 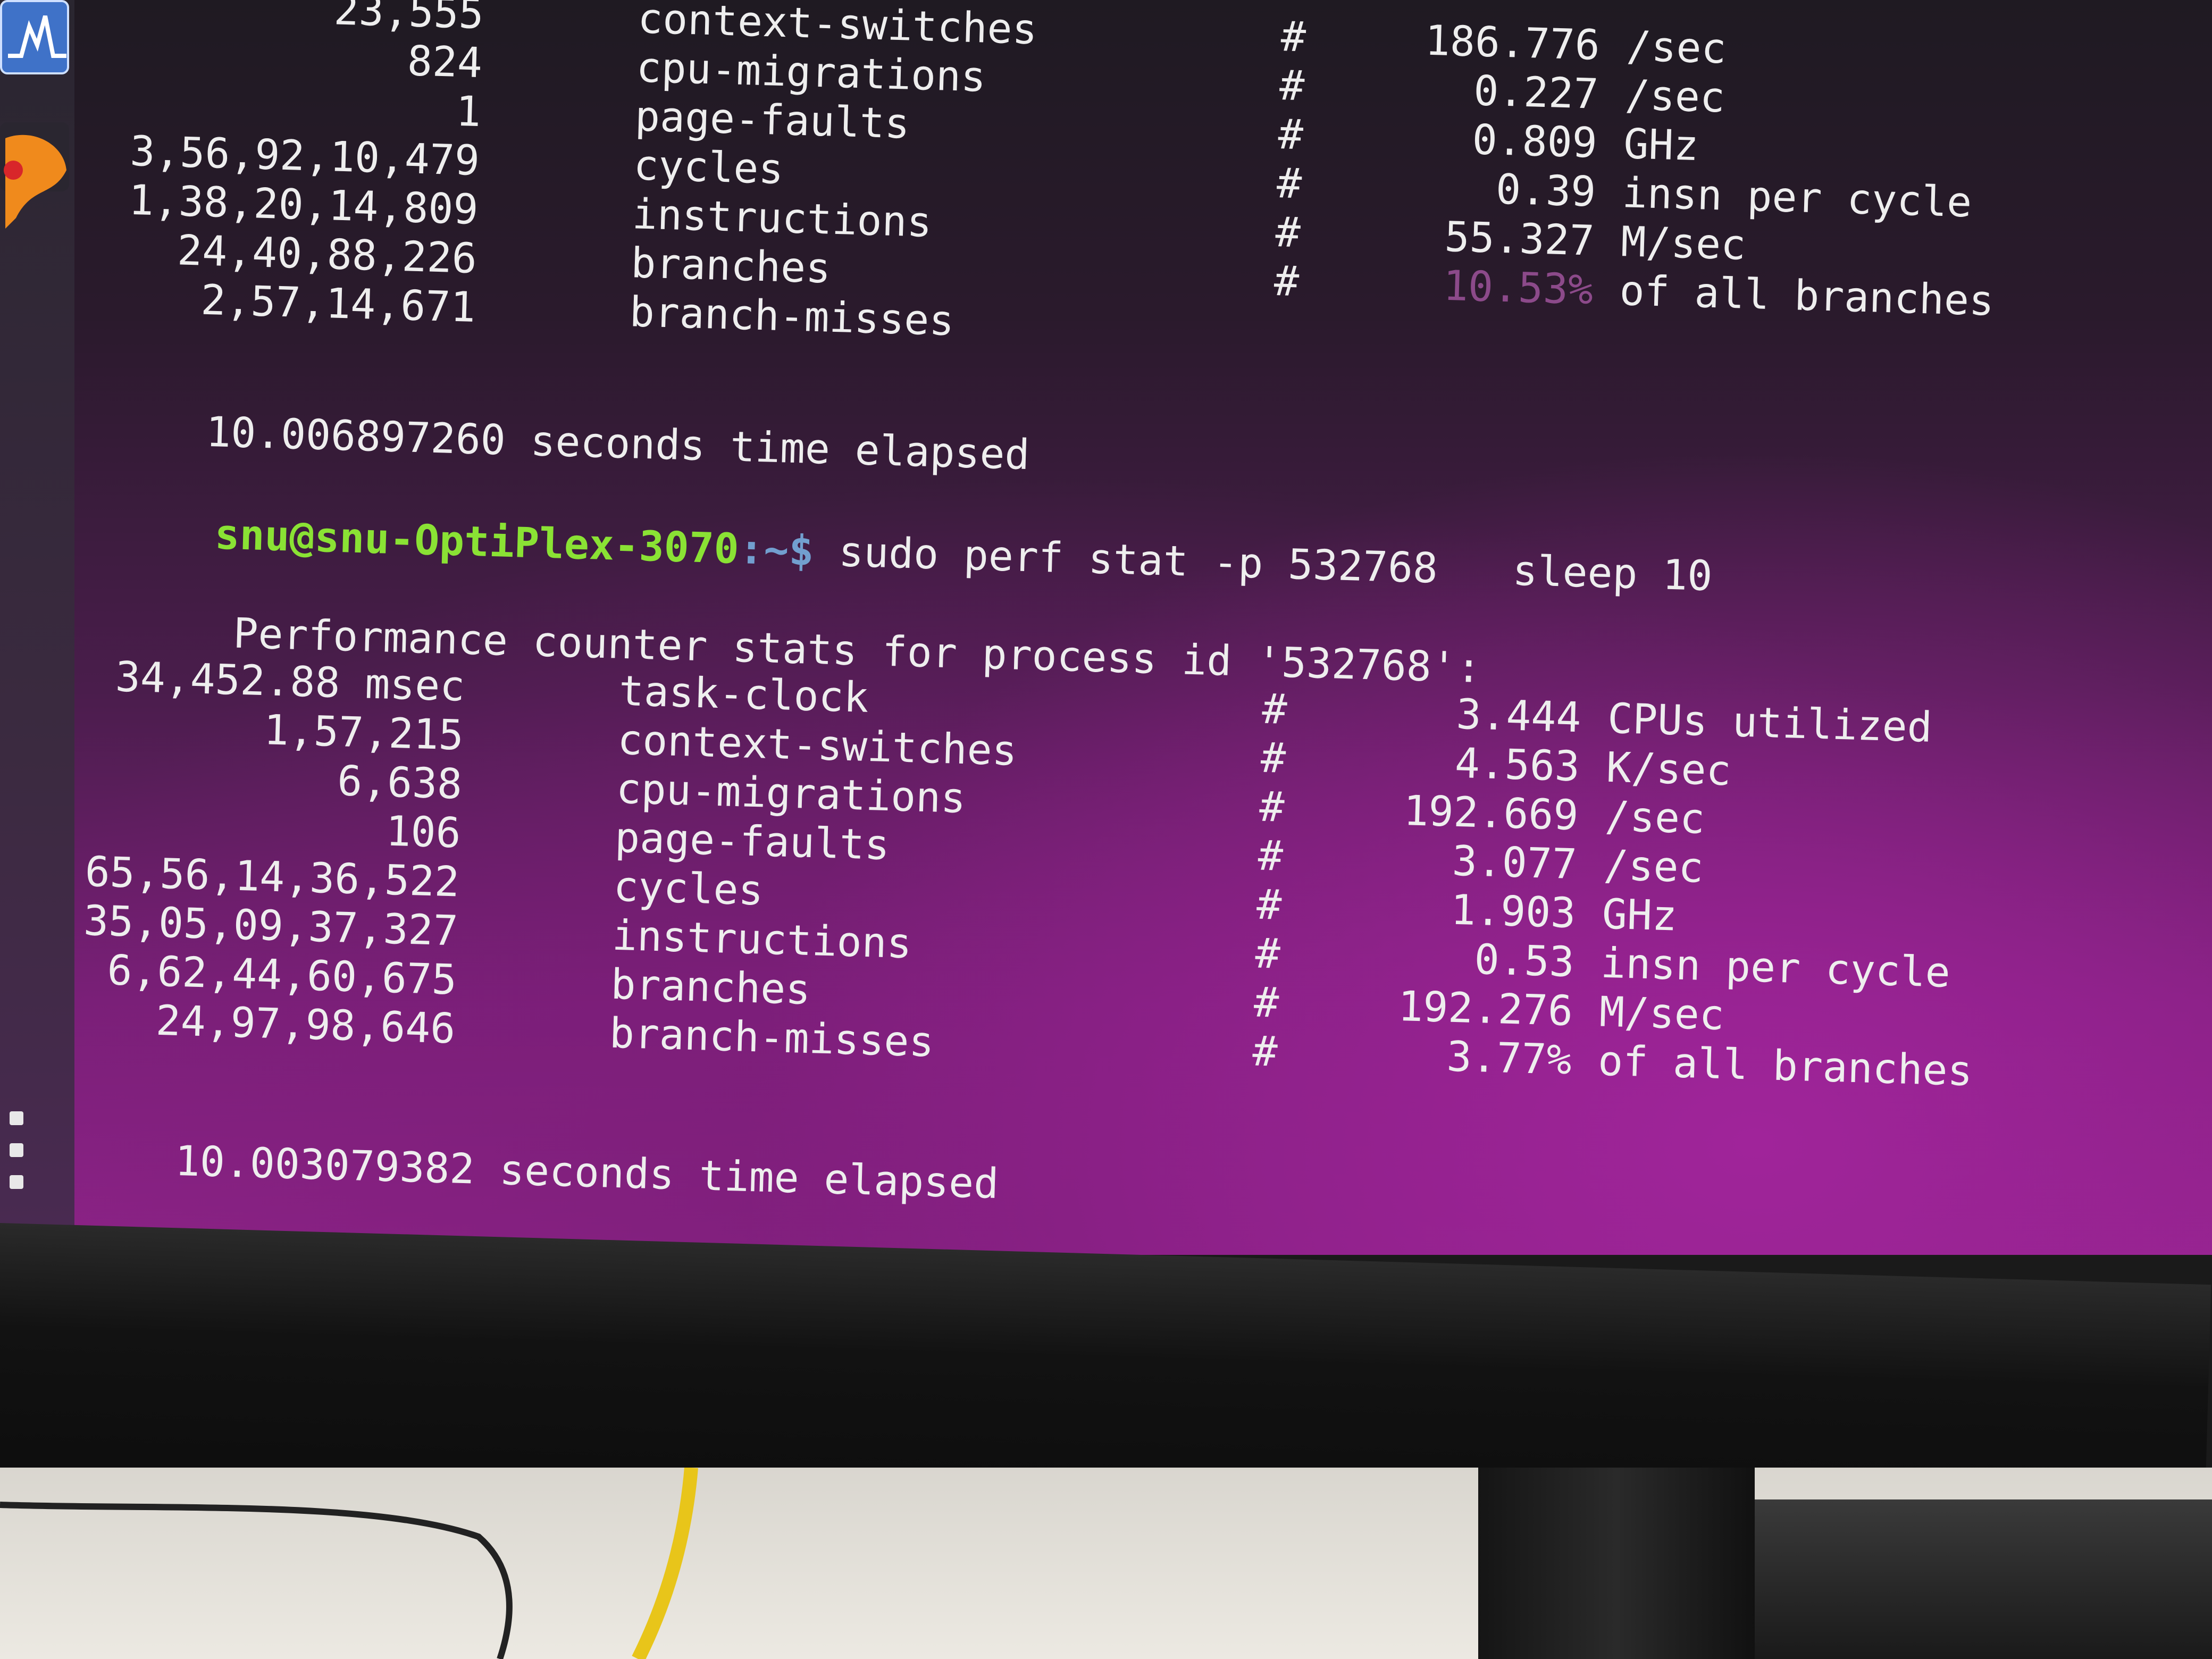 What do you see at coordinates (1518, 288) in the screenshot?
I see `stat-value: 10.53%` at bounding box center [1518, 288].